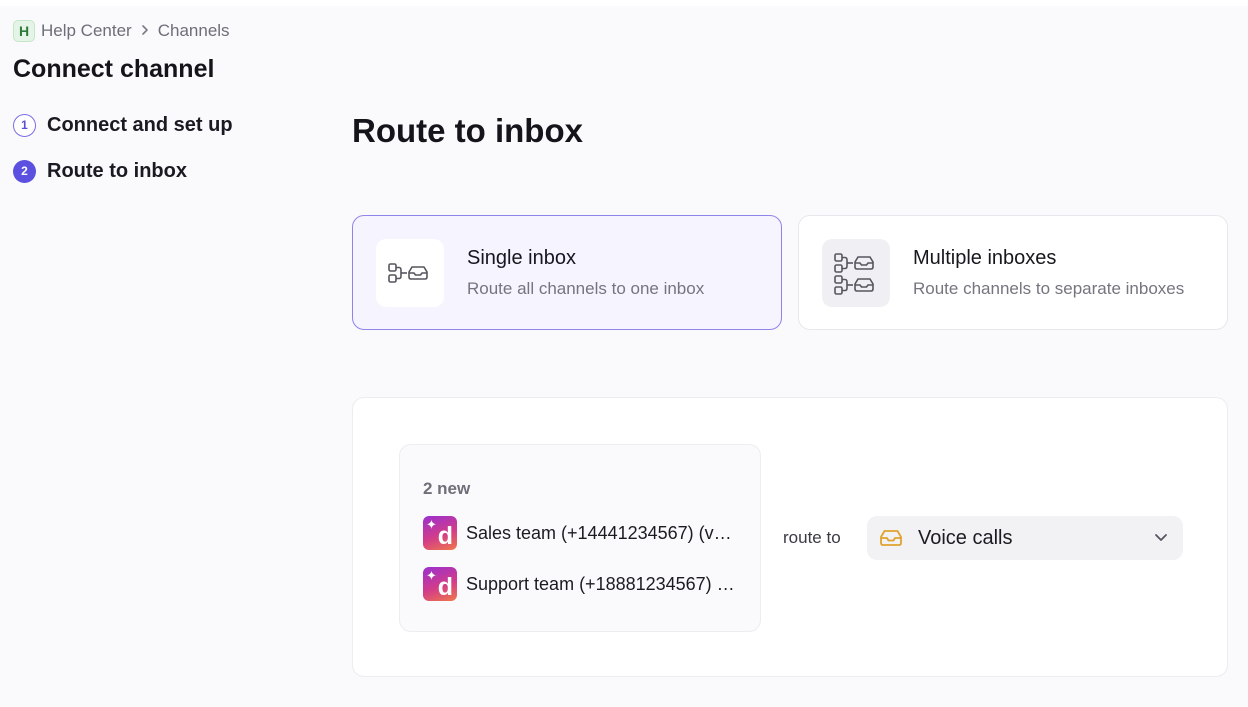 Image resolution: width=1248 pixels, height=707 pixels. Describe the element at coordinates (856, 272) in the screenshot. I see `multi-route-icon` at that location.